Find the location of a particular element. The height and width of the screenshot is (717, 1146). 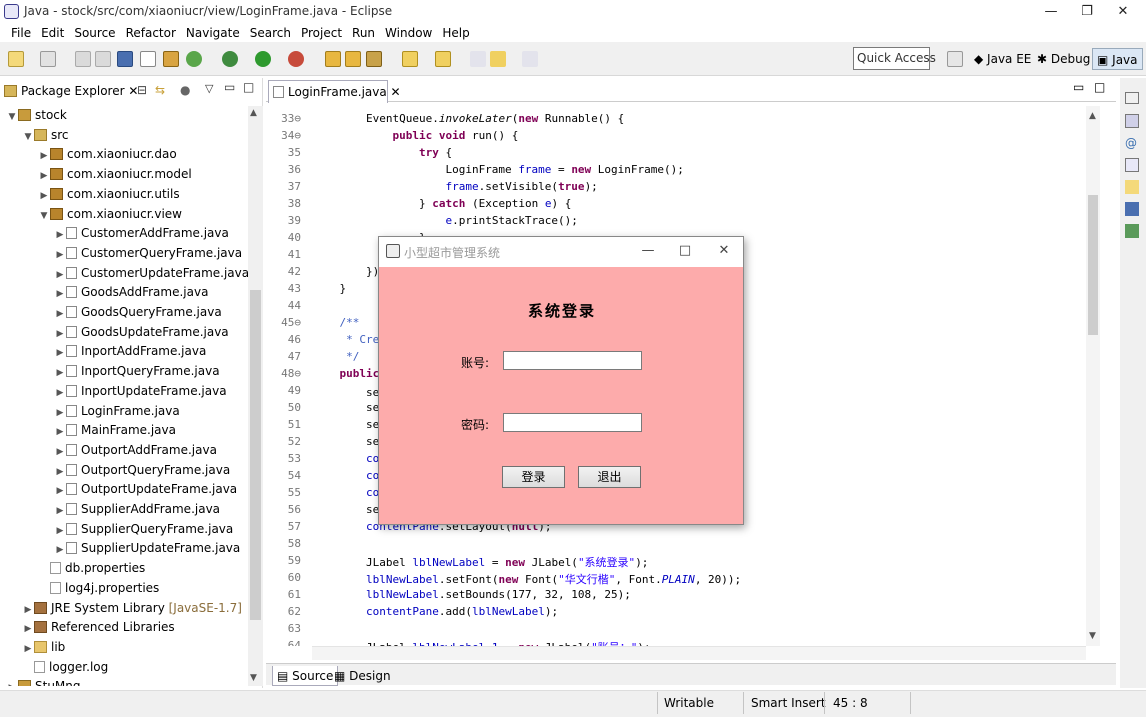

prev-annotation-icon is located at coordinates (443, 59).